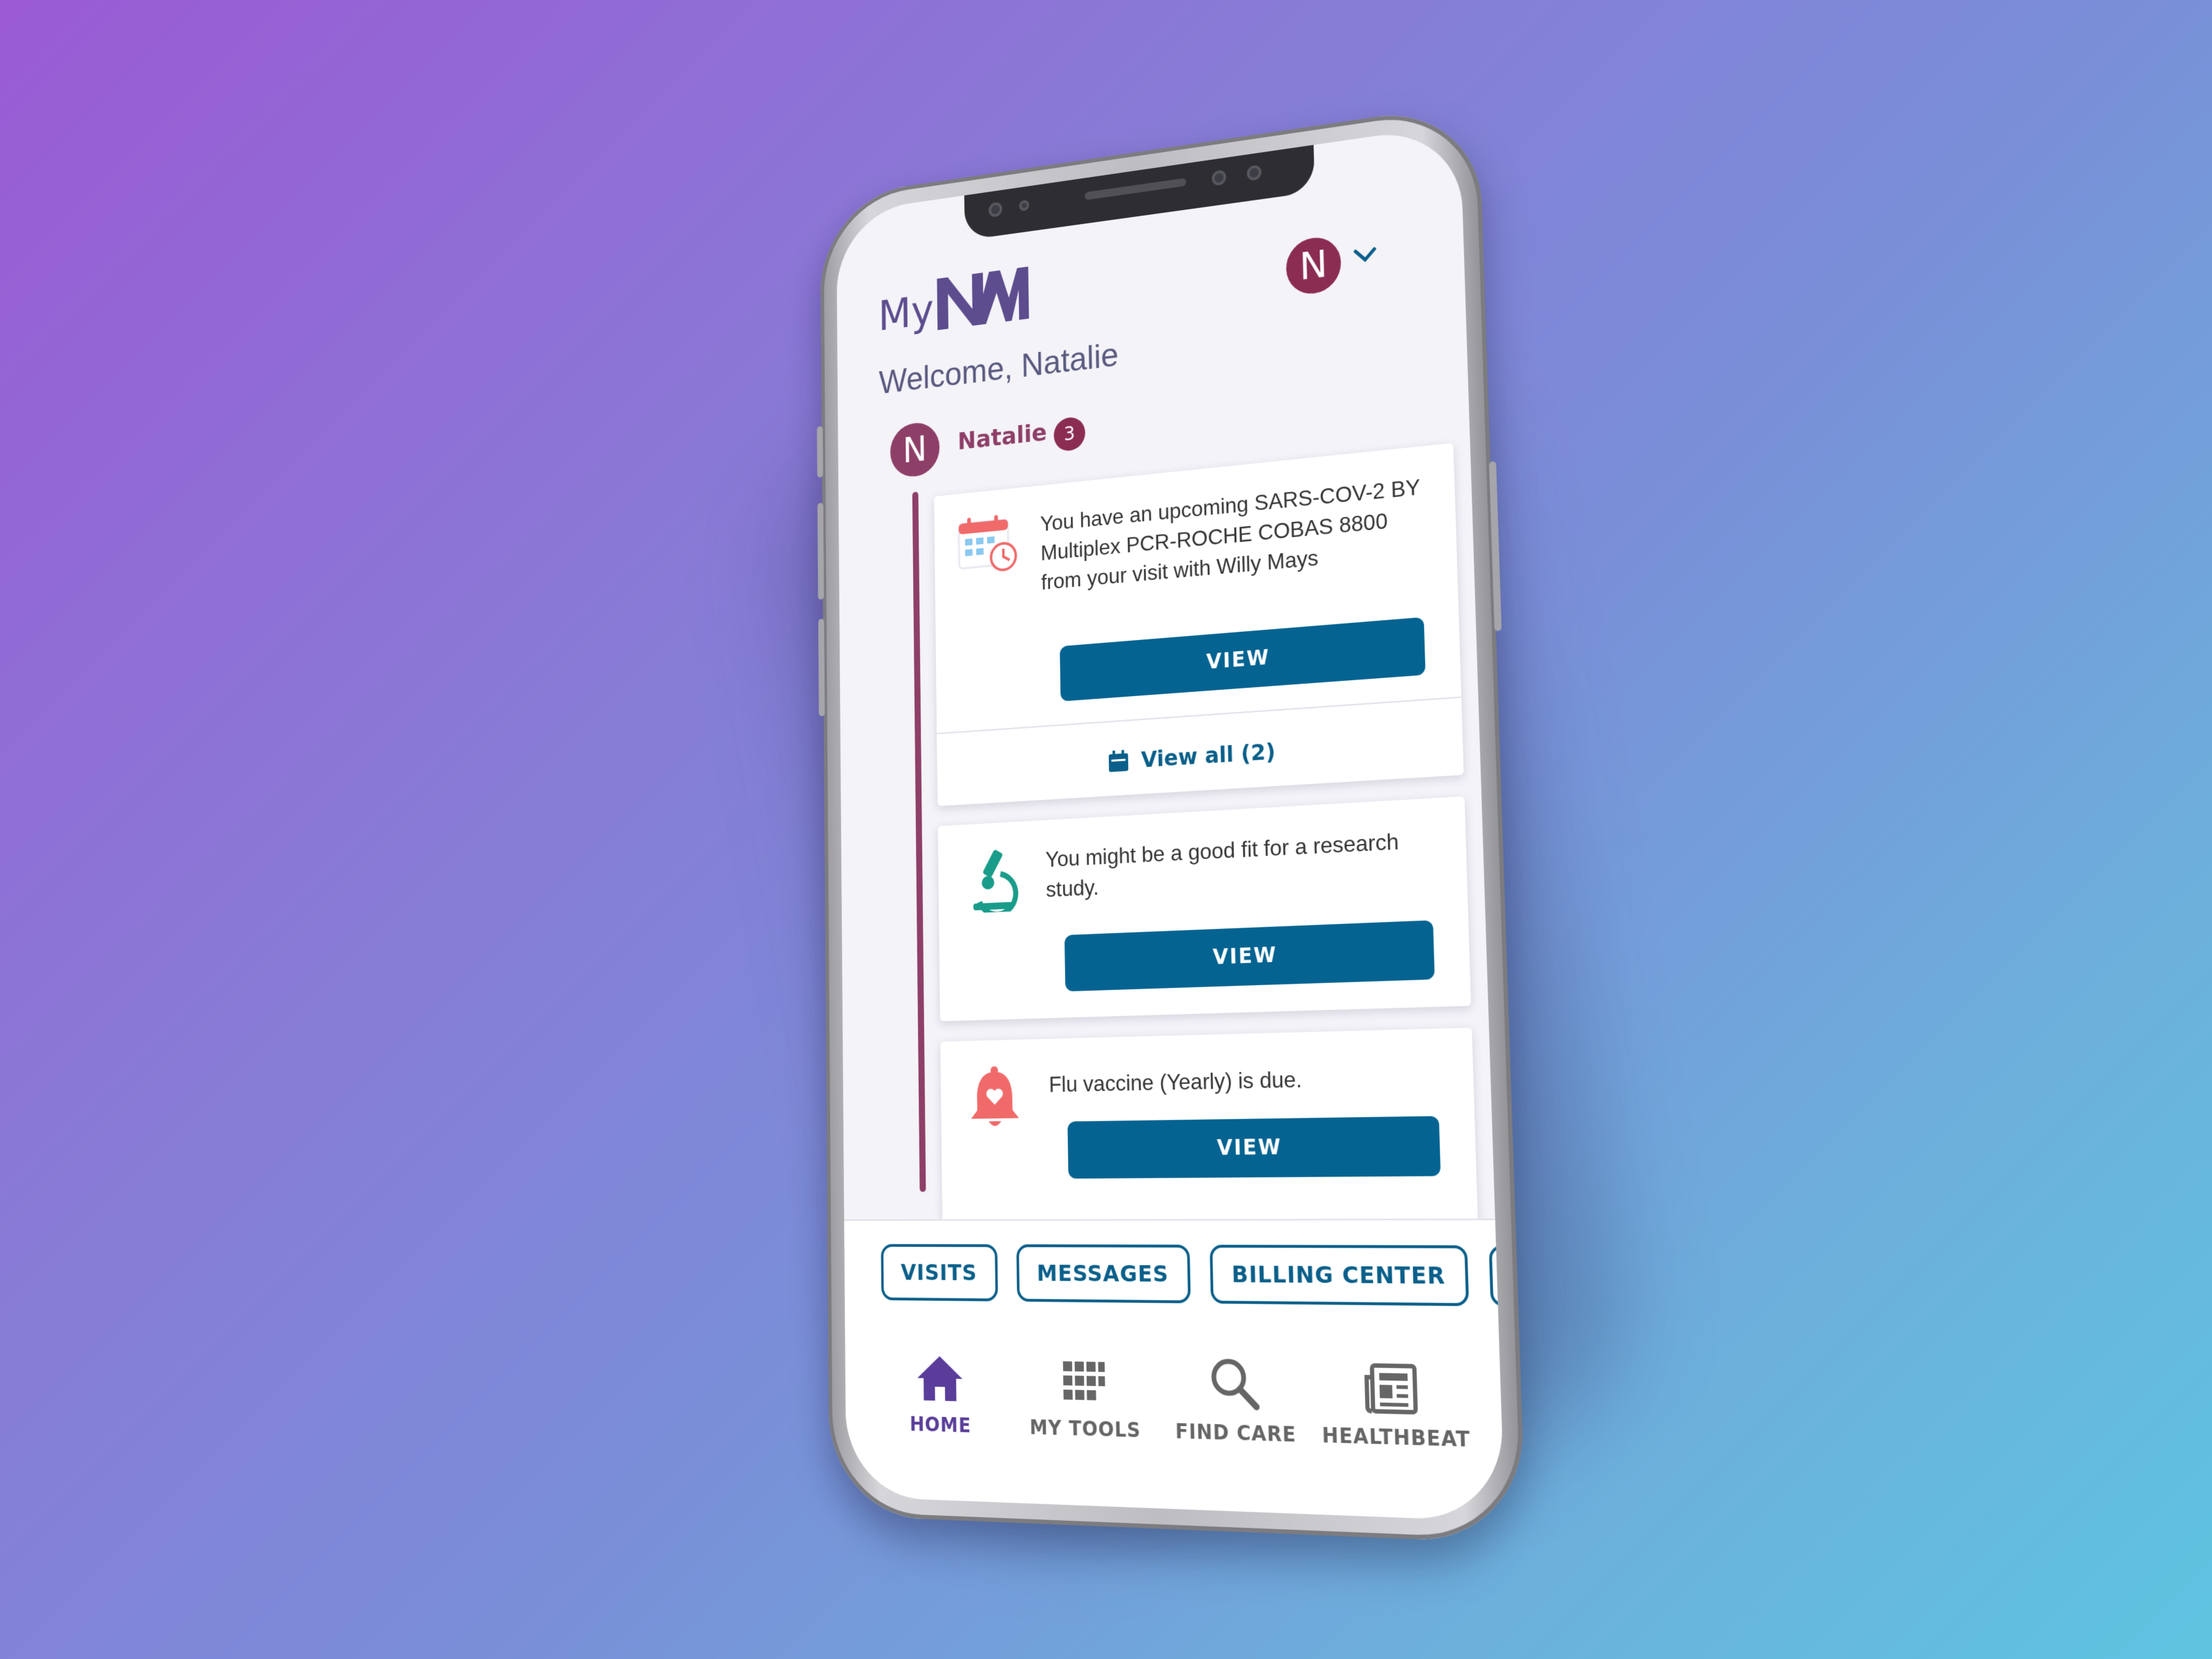 The height and width of the screenshot is (1659, 2212). I want to click on tab-healthbeat: HEALTHBEAT, so click(1395, 1436).